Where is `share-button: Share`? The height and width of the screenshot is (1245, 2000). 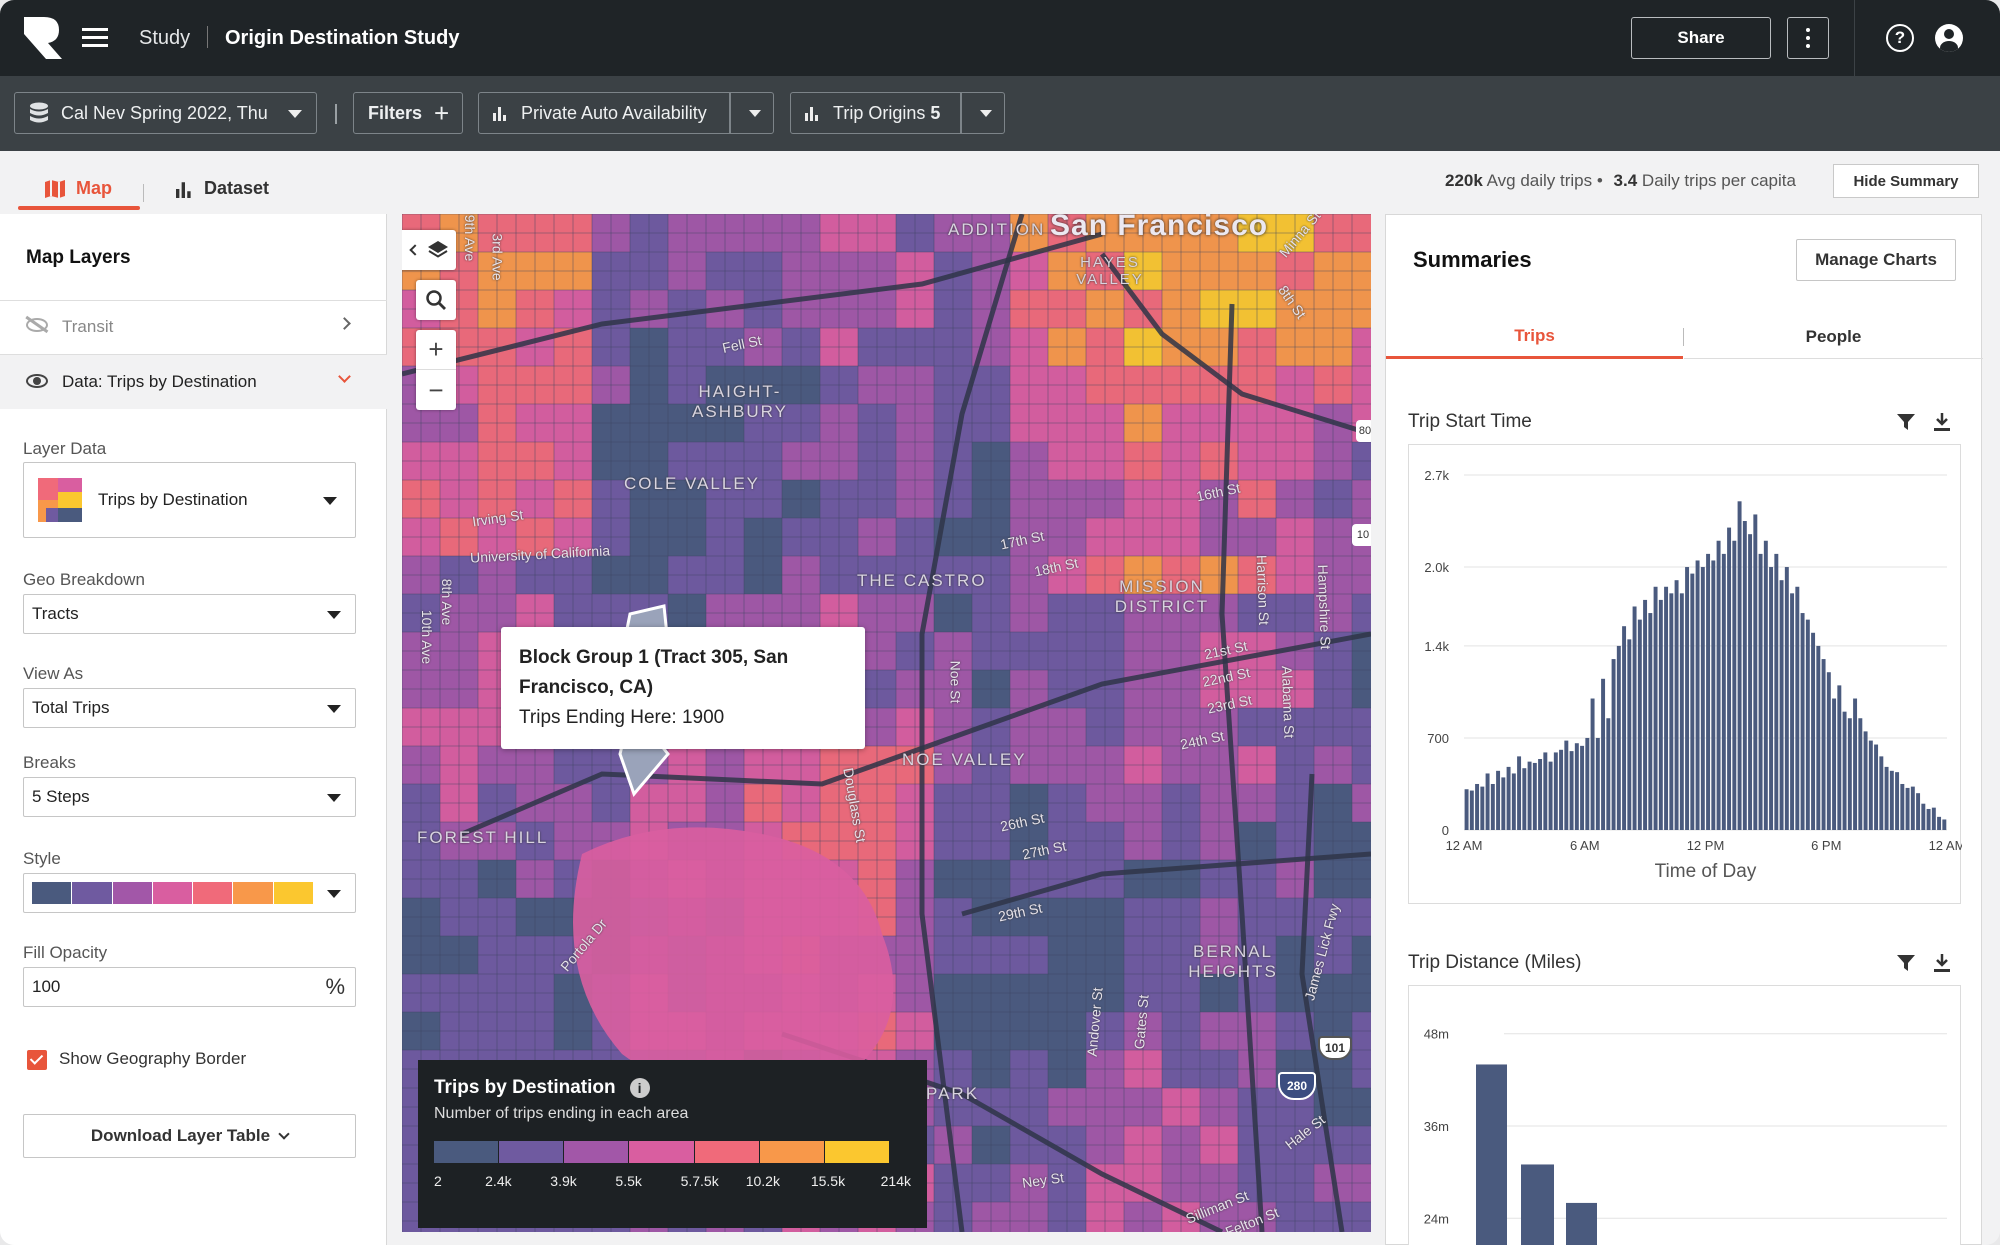 share-button: Share is located at coordinates (1701, 38).